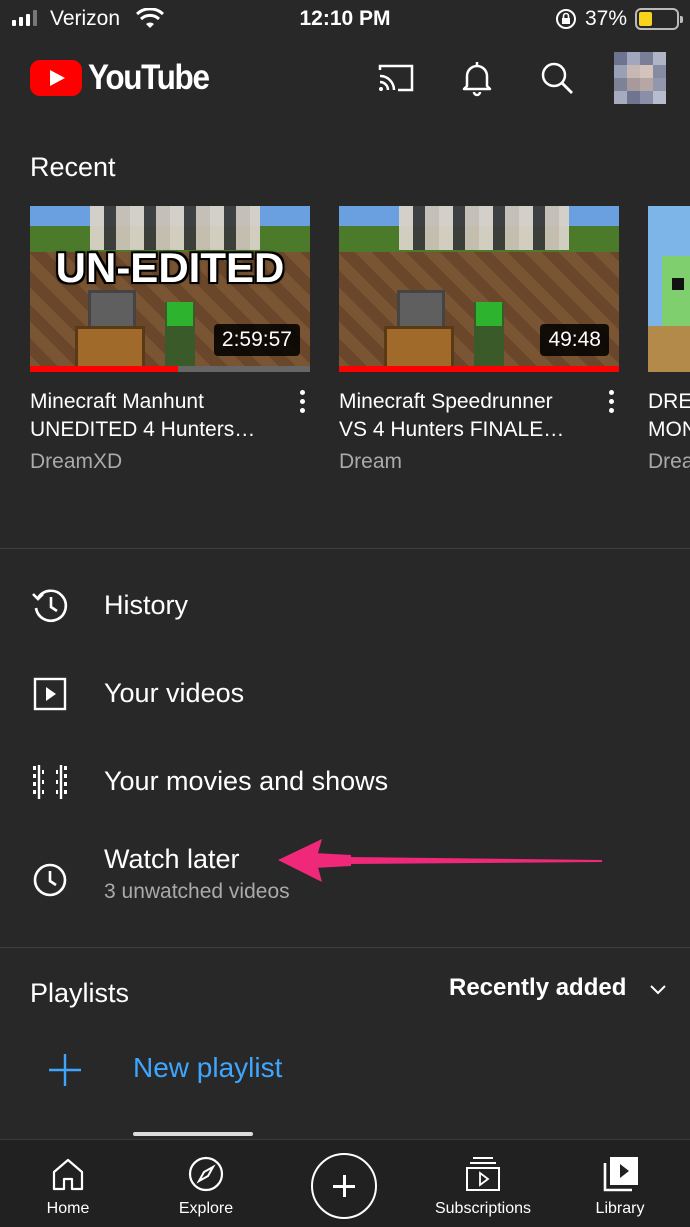 The image size is (690, 1227). I want to click on library-item-label: Your videos, so click(174, 693).